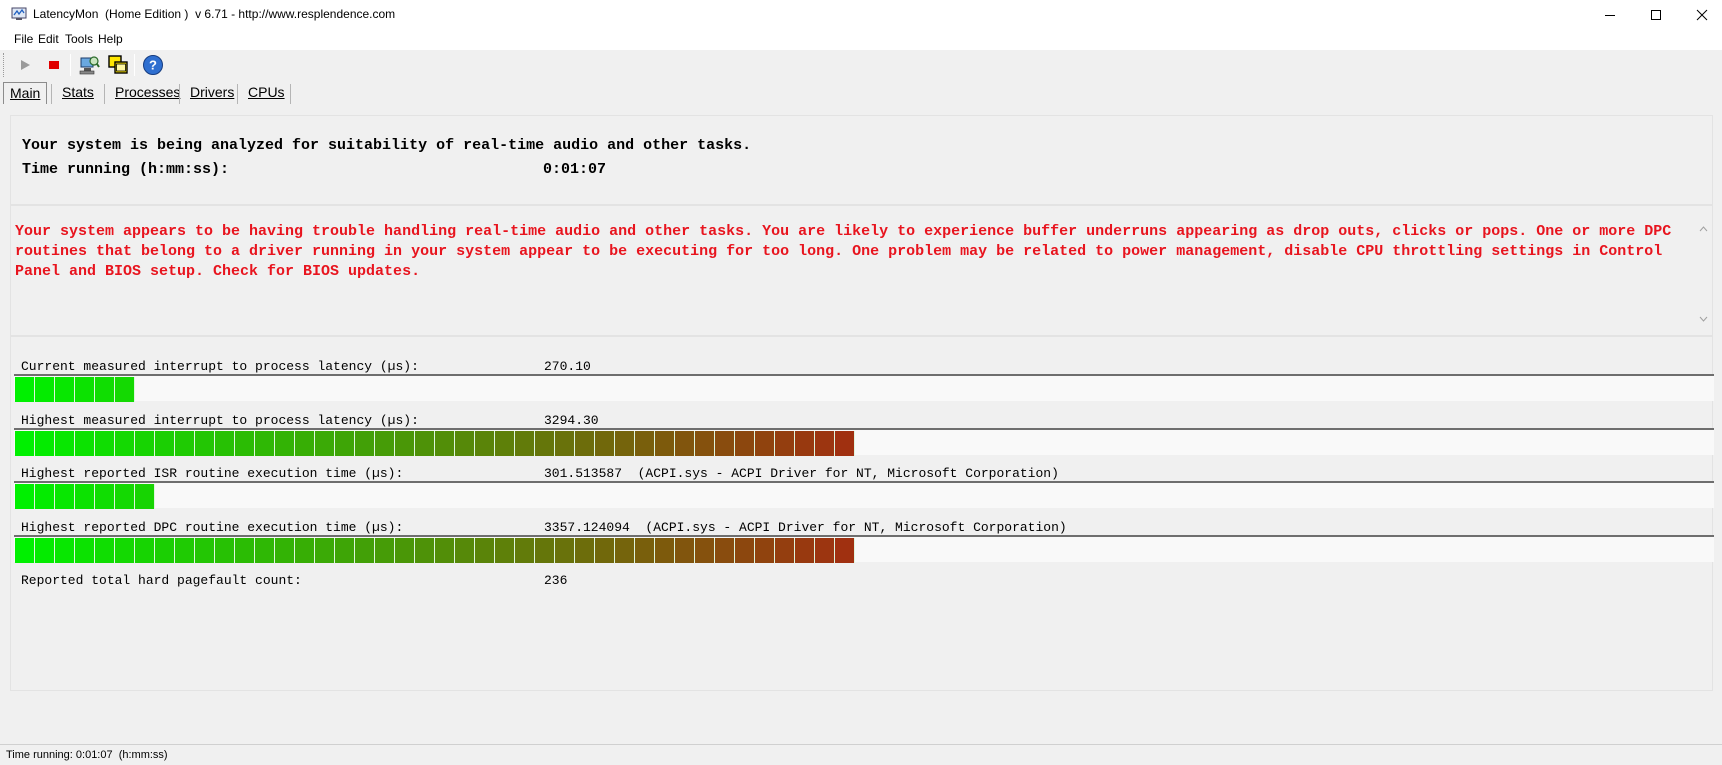 Image resolution: width=1722 pixels, height=765 pixels. I want to click on tab-cpus: CPUs, so click(266, 93).